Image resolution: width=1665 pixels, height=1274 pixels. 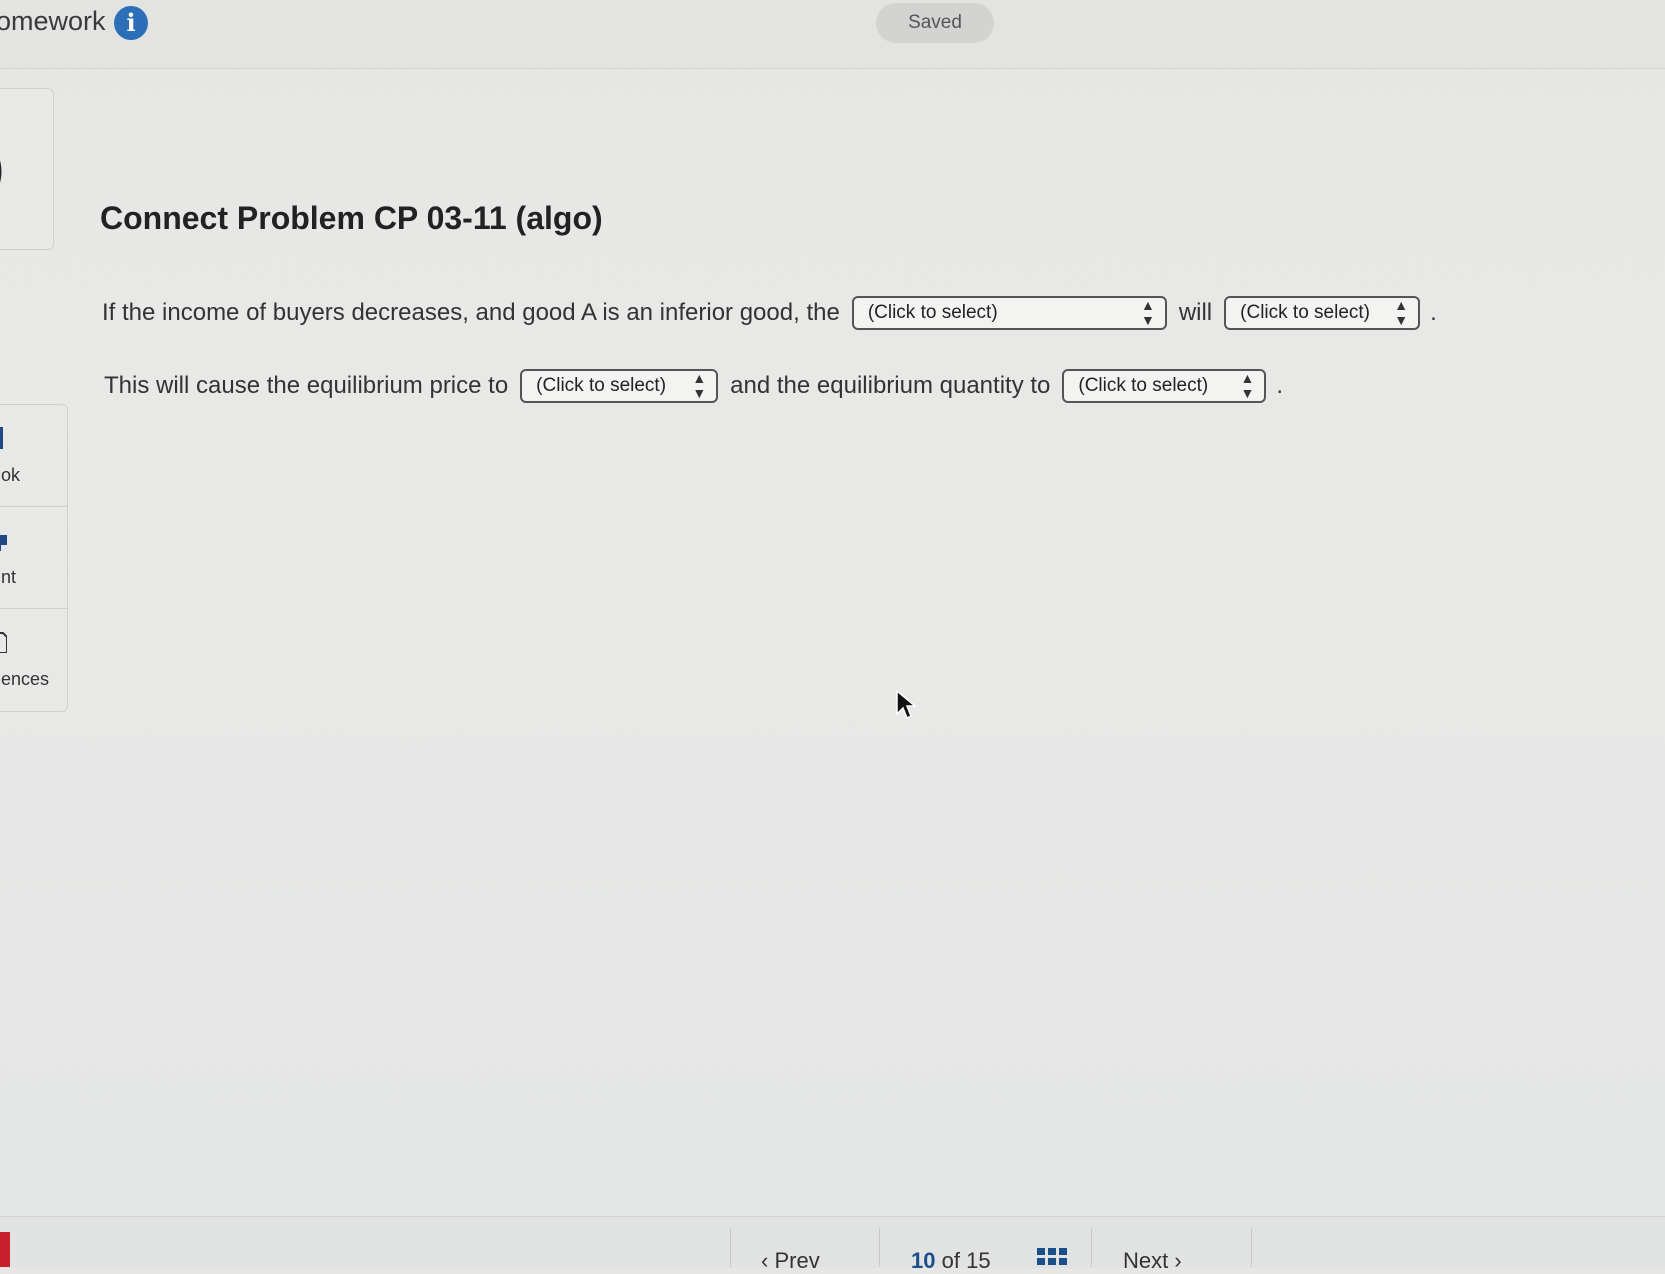 I want to click on shift-direction-select: (Click to select) ▲ ▼, so click(x=1322, y=313).